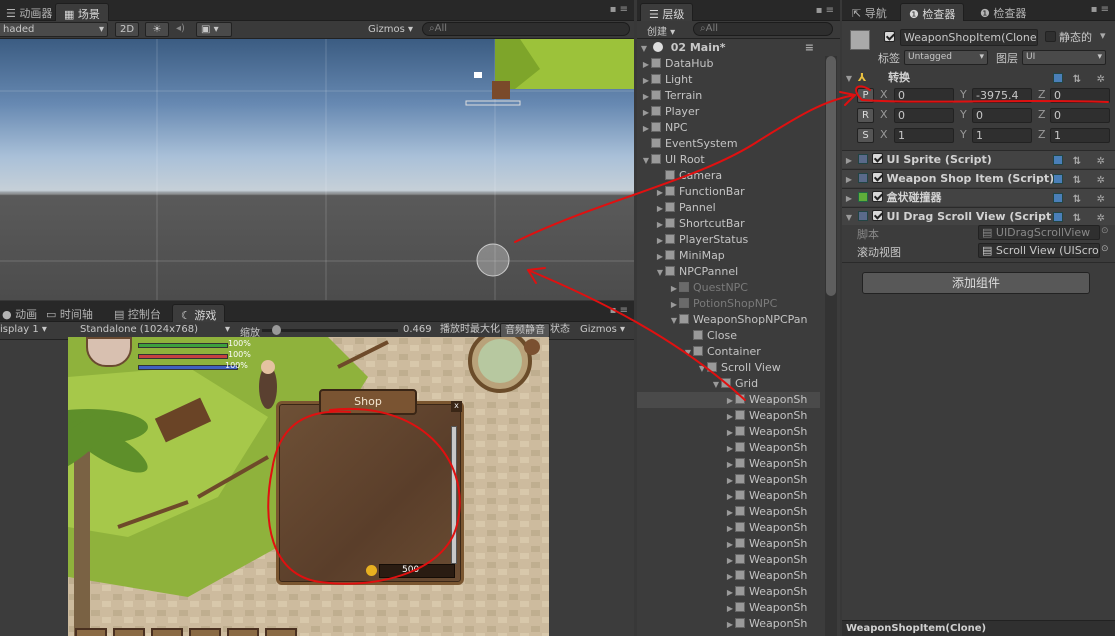 Image resolution: width=1115 pixels, height=636 pixels. I want to click on active-checkbox, so click(889, 36).